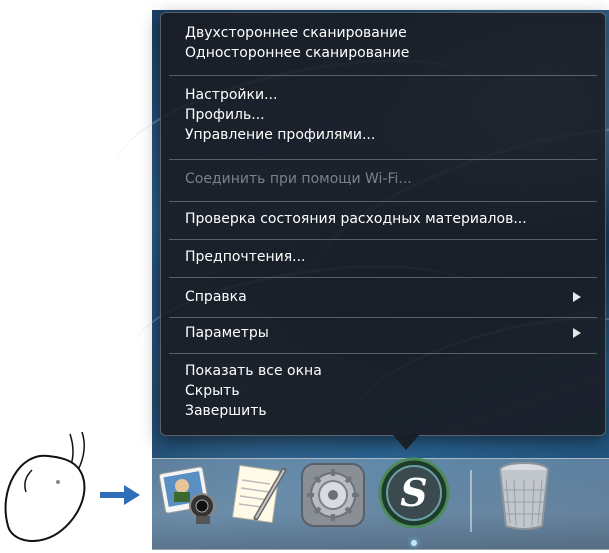 The width and height of the screenshot is (609, 553). What do you see at coordinates (471, 501) in the screenshot?
I see `dock-divider` at bounding box center [471, 501].